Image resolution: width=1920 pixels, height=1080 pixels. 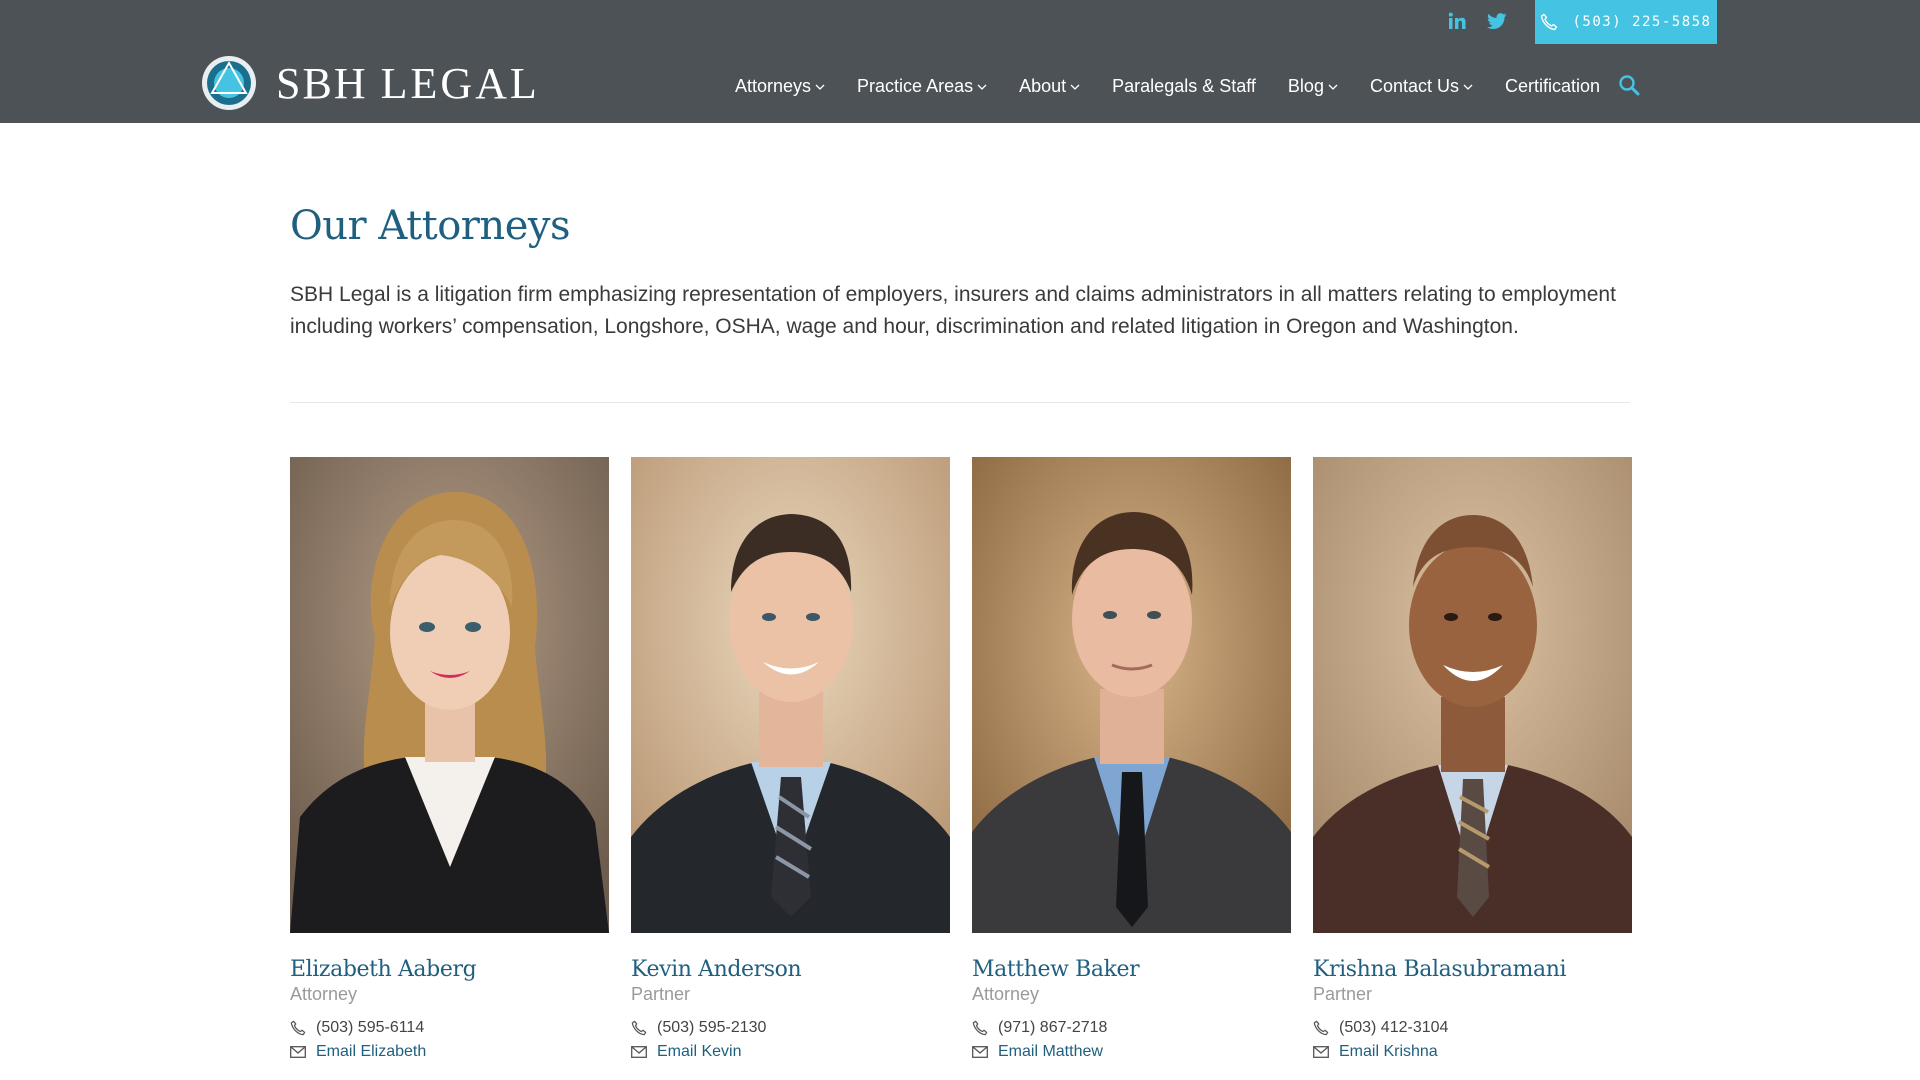 What do you see at coordinates (699, 1051) in the screenshot?
I see `email-label: Email Kevin` at bounding box center [699, 1051].